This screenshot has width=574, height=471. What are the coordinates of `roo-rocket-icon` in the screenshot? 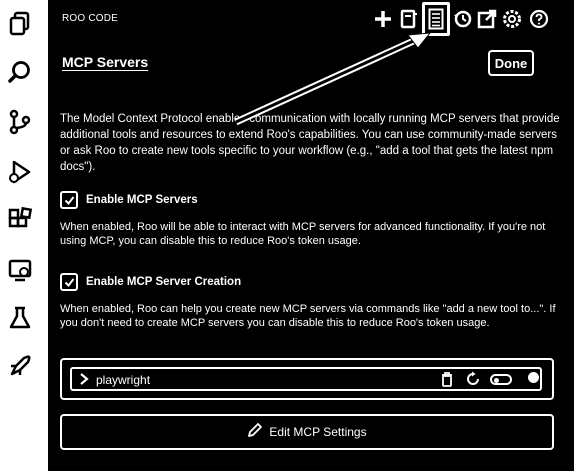 It's located at (20, 366).